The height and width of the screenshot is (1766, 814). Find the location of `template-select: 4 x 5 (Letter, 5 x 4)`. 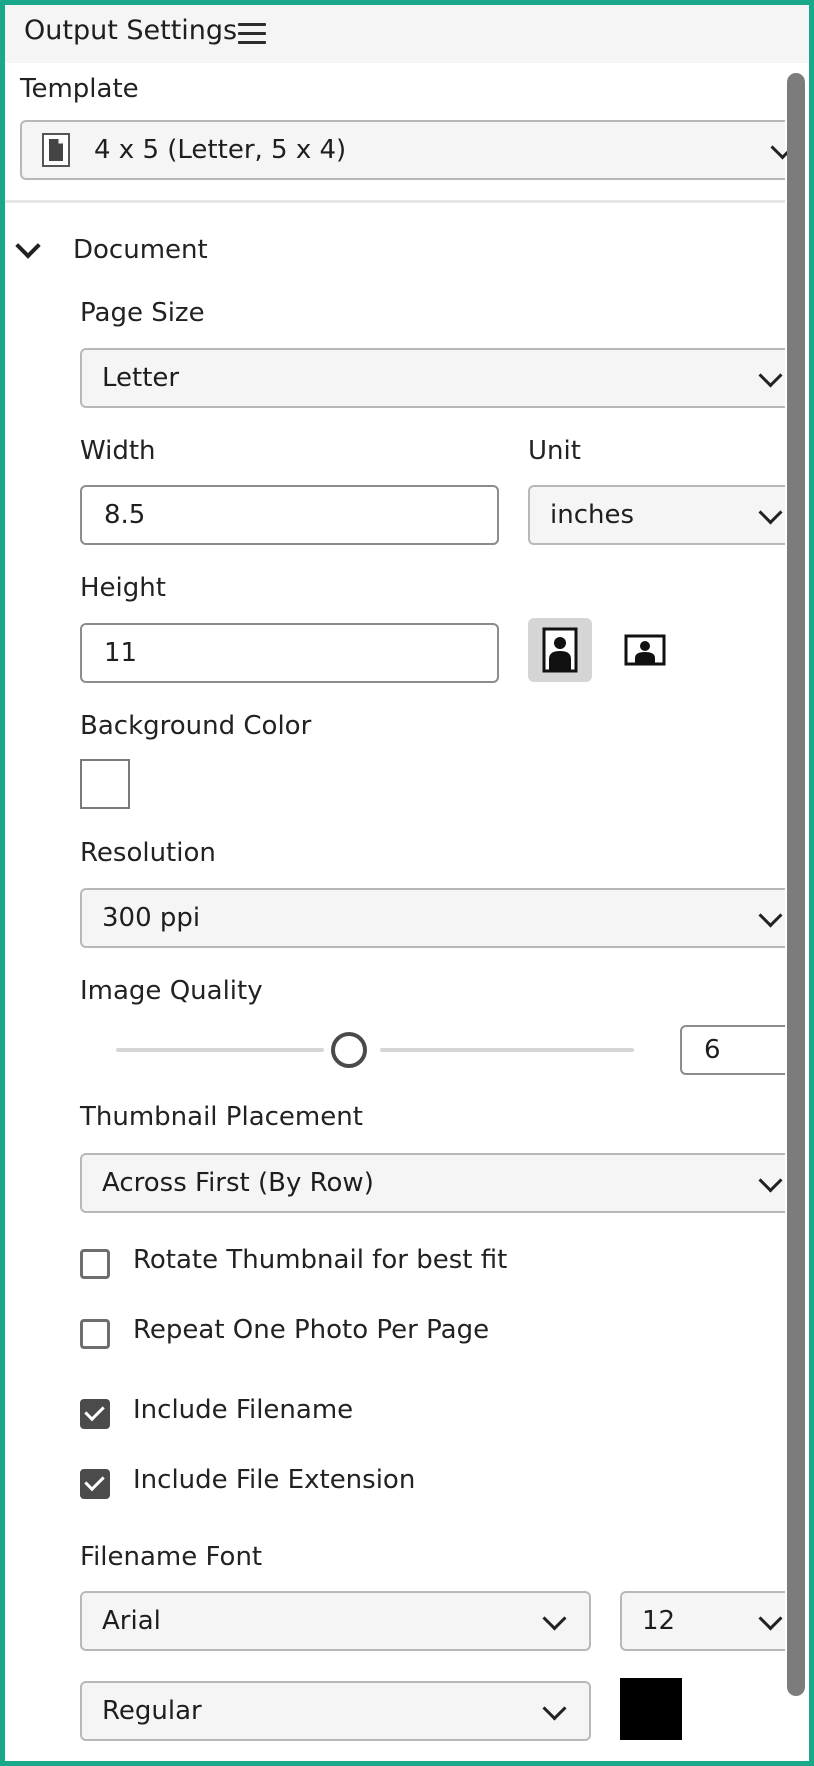

template-select: 4 x 5 (Letter, 5 x 4) is located at coordinates (407, 150).